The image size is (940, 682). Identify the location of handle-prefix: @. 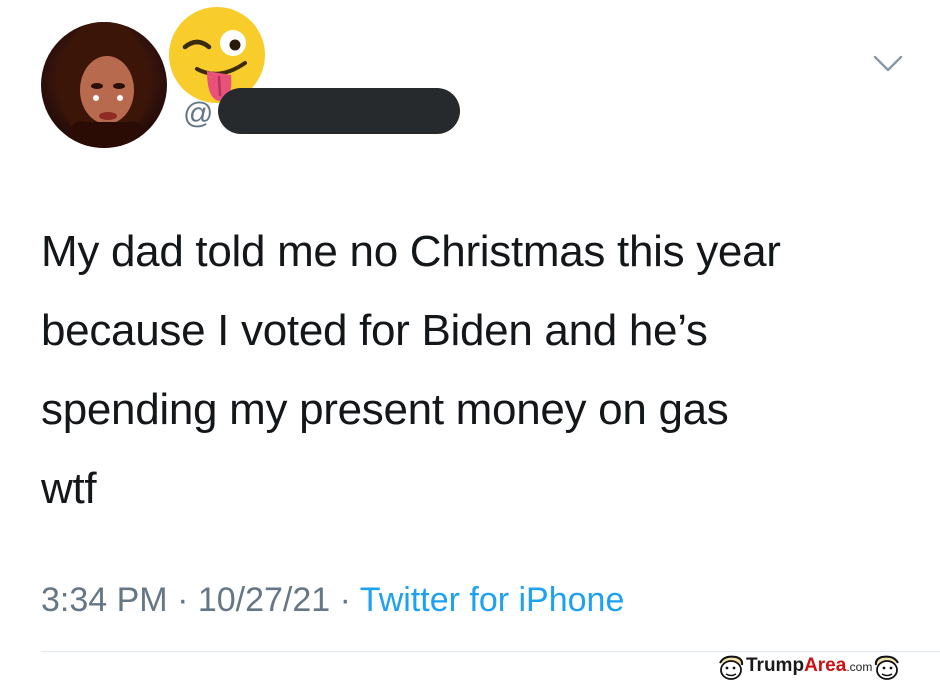
(198, 113).